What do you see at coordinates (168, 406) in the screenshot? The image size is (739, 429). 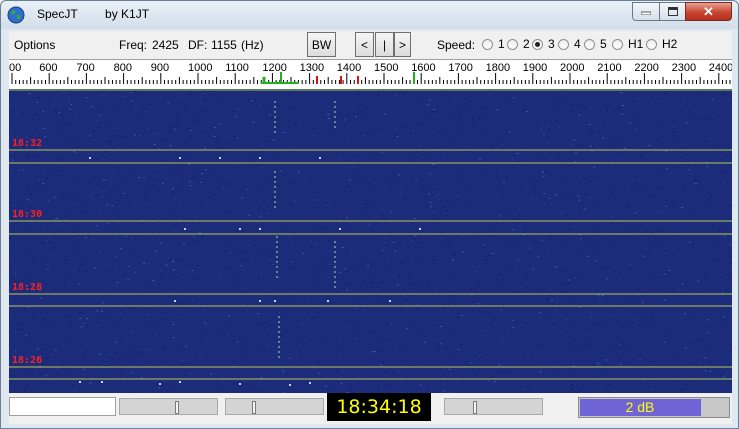 I see `brightness-slider` at bounding box center [168, 406].